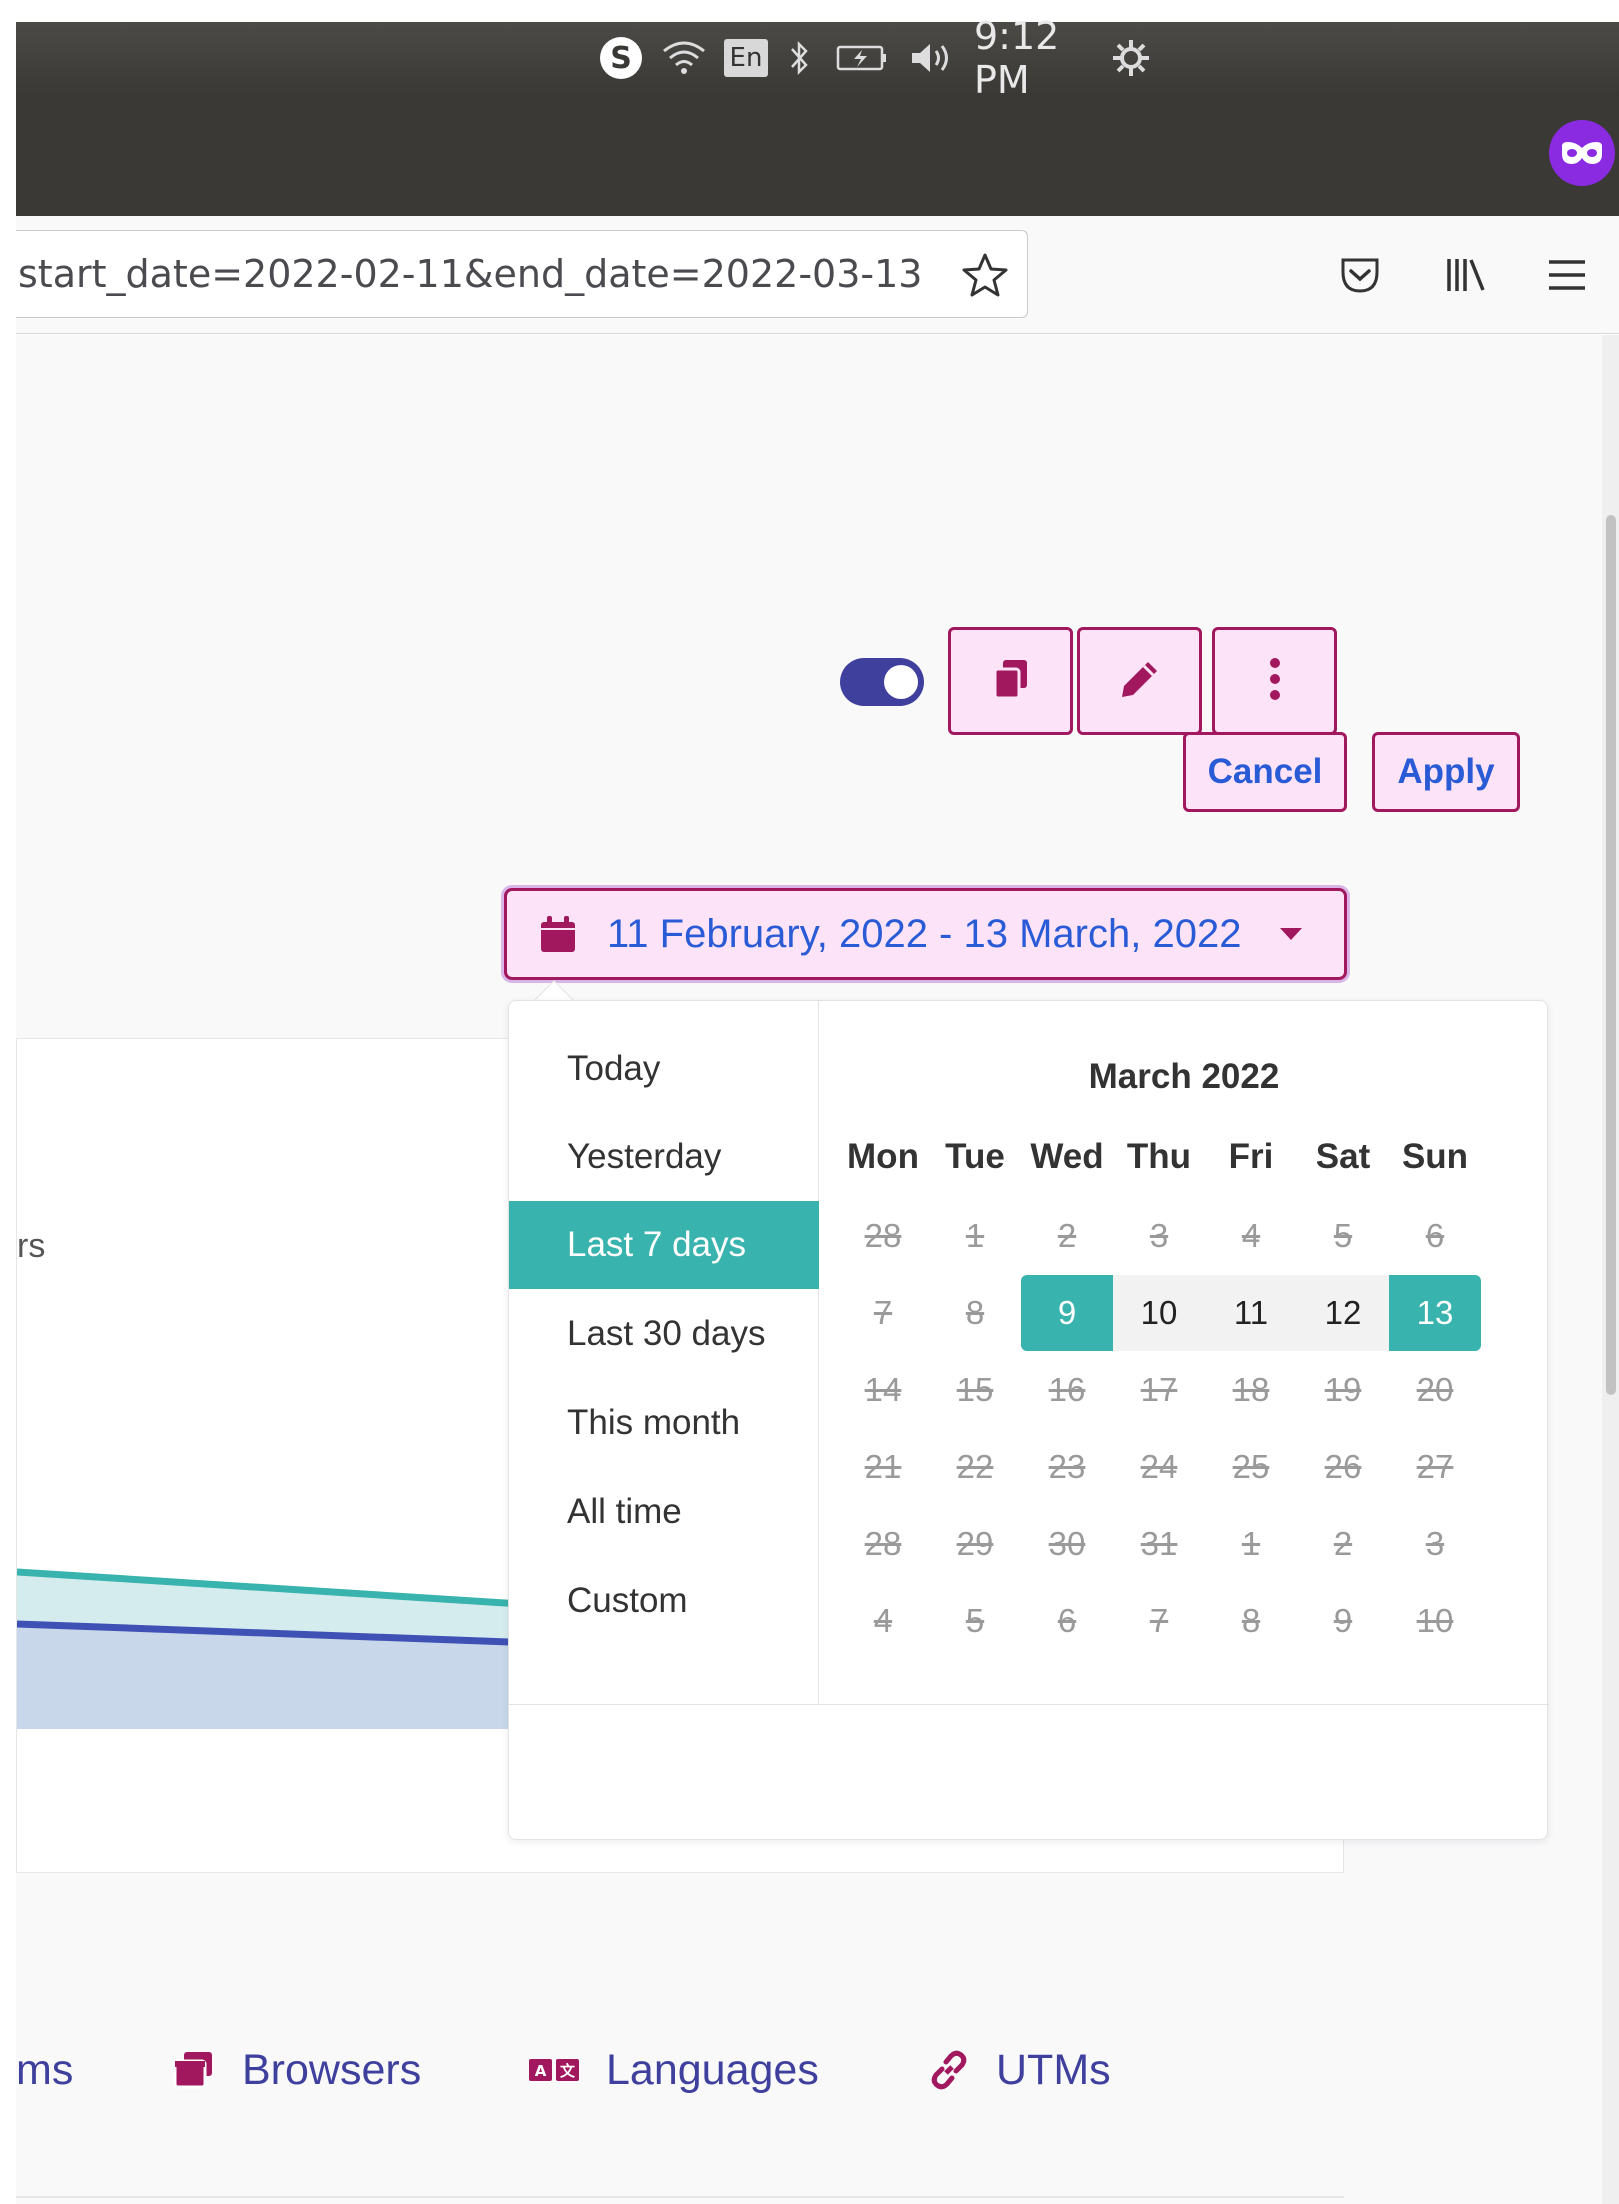  Describe the element at coordinates (883, 1156) in the screenshot. I see `weekday-mon: Mon` at that location.